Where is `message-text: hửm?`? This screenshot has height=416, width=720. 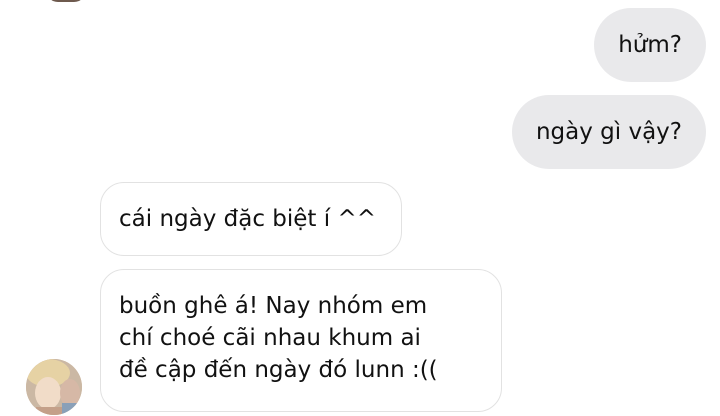 message-text: hửm? is located at coordinates (650, 45).